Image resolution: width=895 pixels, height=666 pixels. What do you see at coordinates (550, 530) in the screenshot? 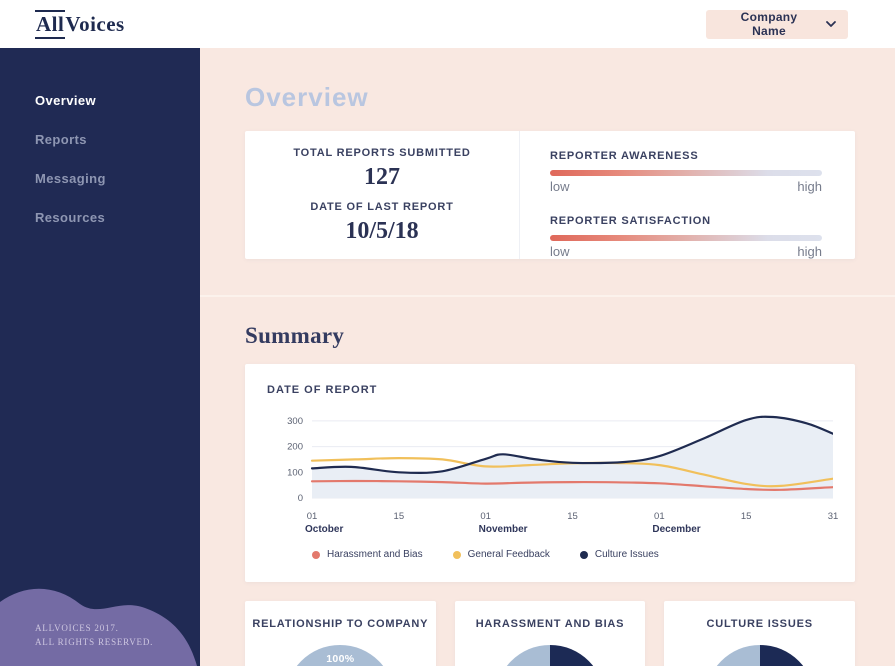
I see `x-axis-month-labels: October November December` at bounding box center [550, 530].